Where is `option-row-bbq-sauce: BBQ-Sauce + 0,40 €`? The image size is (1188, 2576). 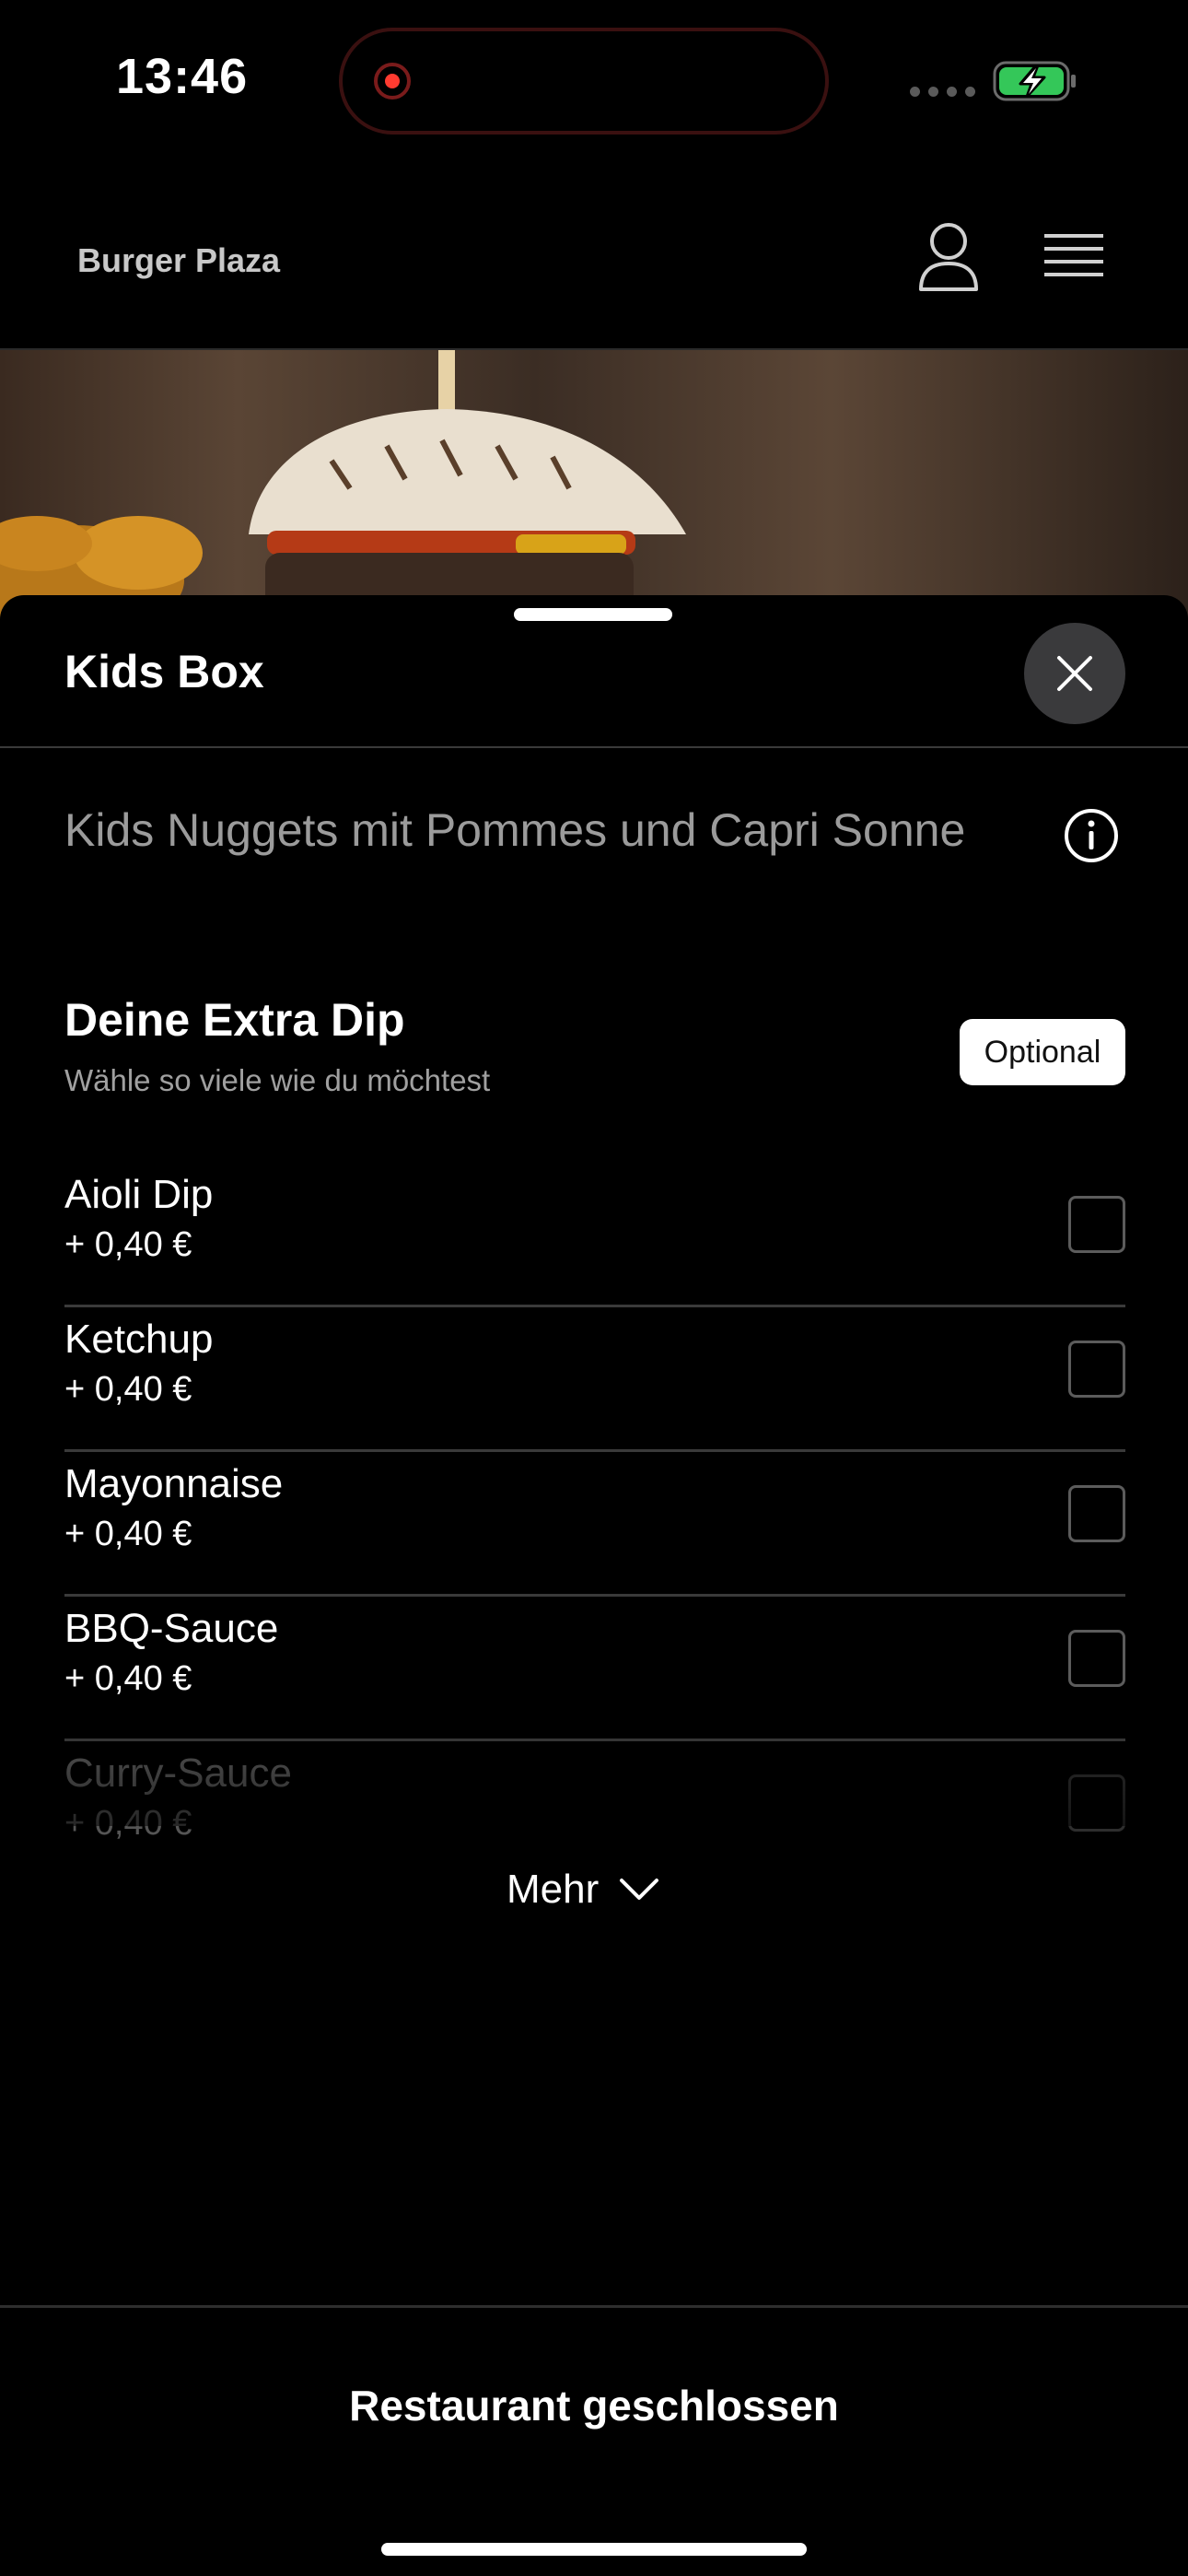
option-row-bbq-sauce: BBQ-Sauce + 0,40 € is located at coordinates (594, 1669).